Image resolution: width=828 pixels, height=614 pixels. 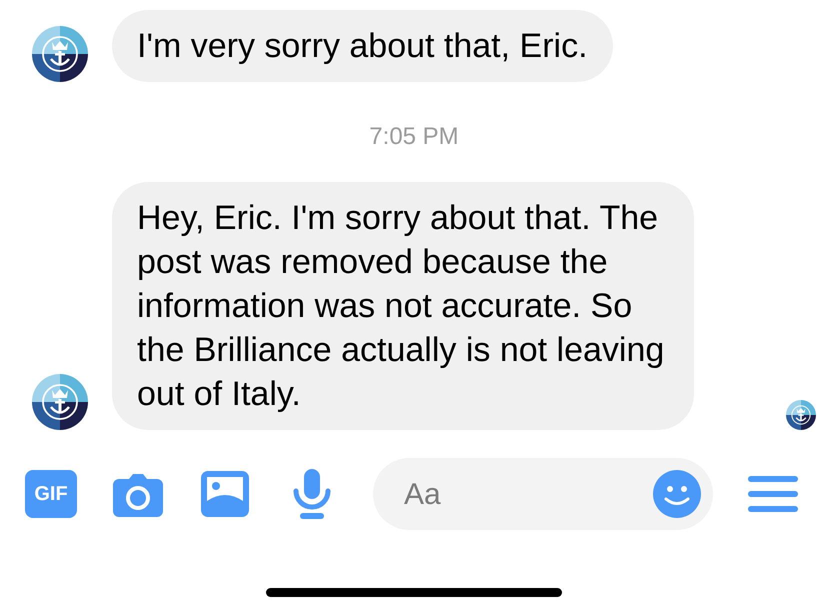 What do you see at coordinates (528, 494) in the screenshot?
I see `message-input: Aa` at bounding box center [528, 494].